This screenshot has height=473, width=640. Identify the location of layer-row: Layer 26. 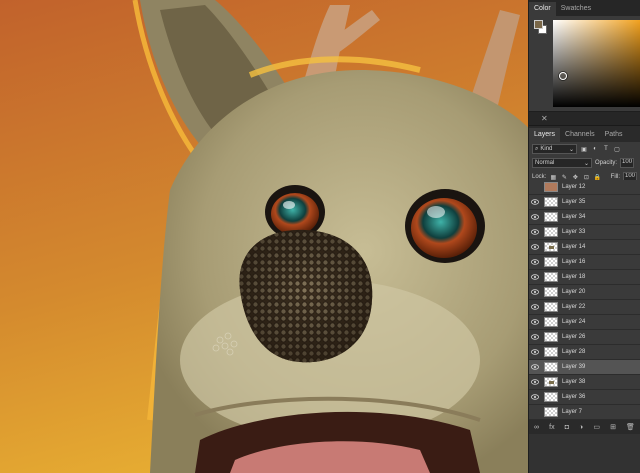
(584, 337).